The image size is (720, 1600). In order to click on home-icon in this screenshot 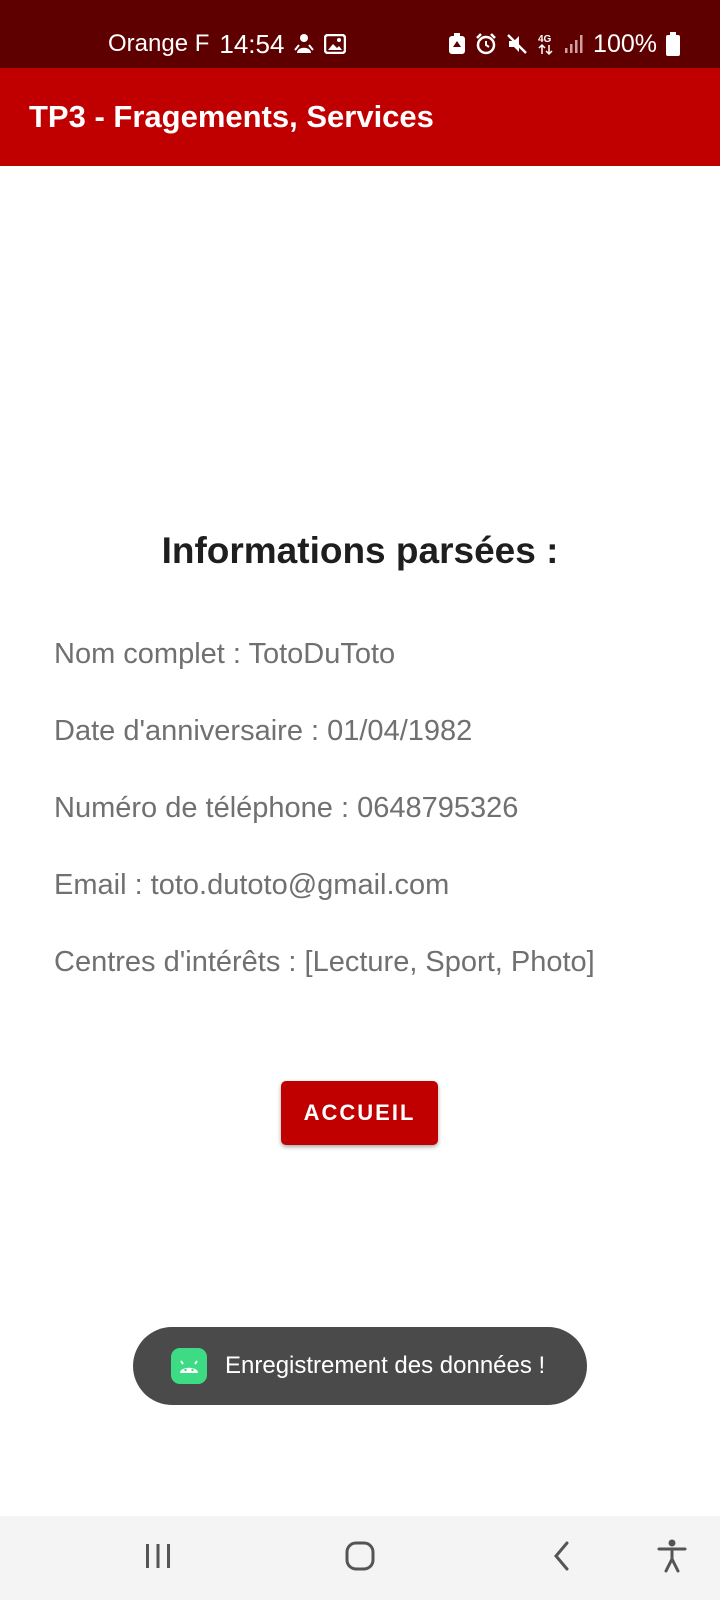, I will do `click(360, 1558)`.